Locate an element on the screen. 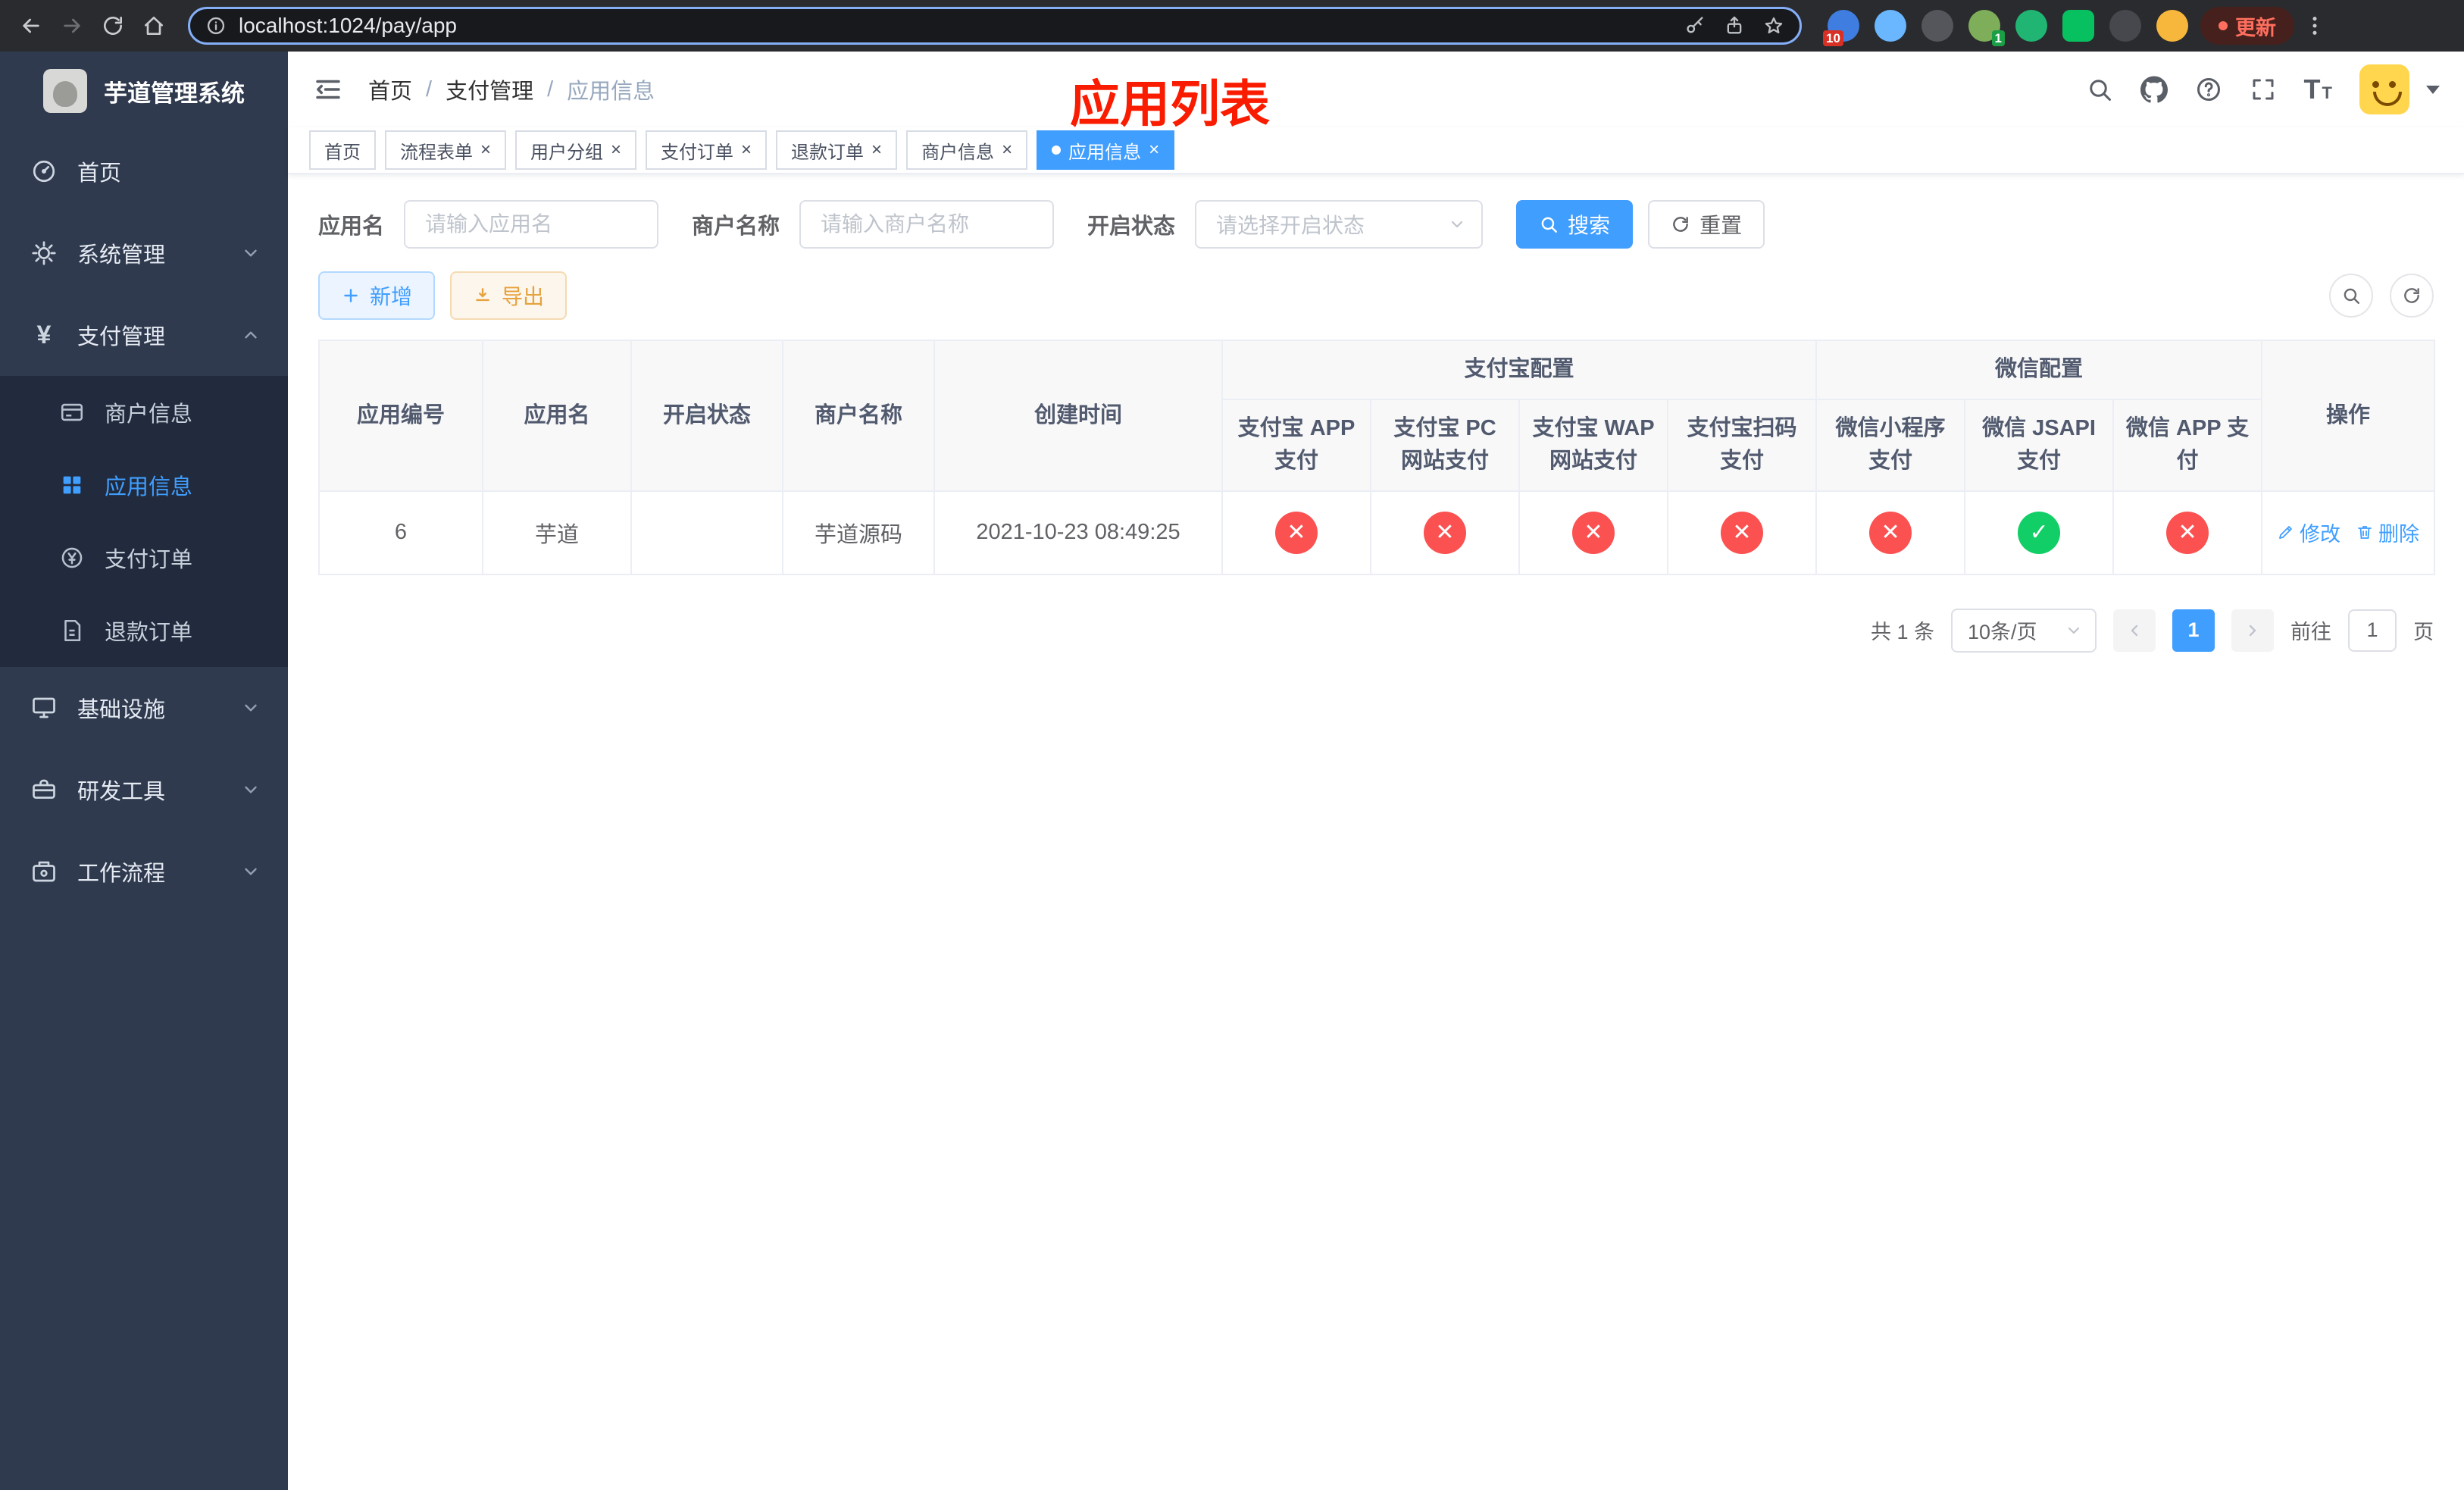 The image size is (2464, 1490). sidebar-item-label: 支付管理 is located at coordinates (121, 337).